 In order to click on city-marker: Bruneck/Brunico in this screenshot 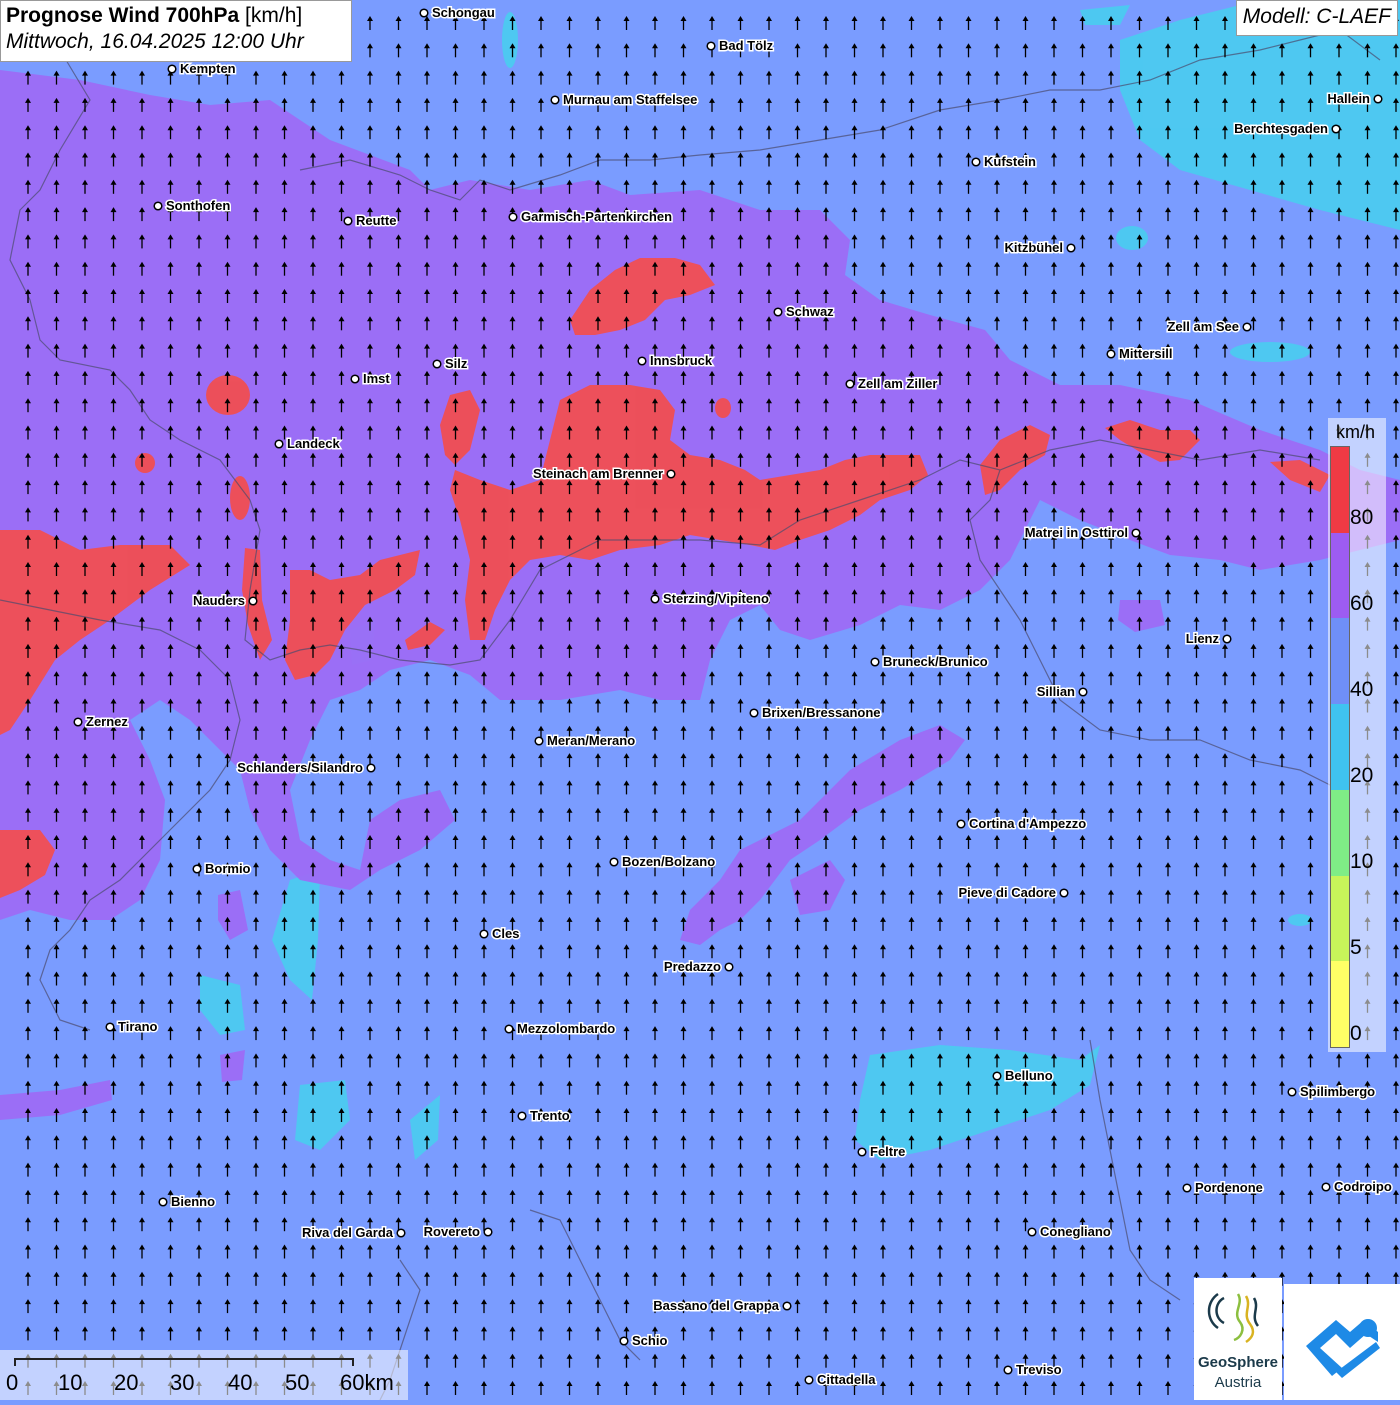, I will do `click(929, 661)`.